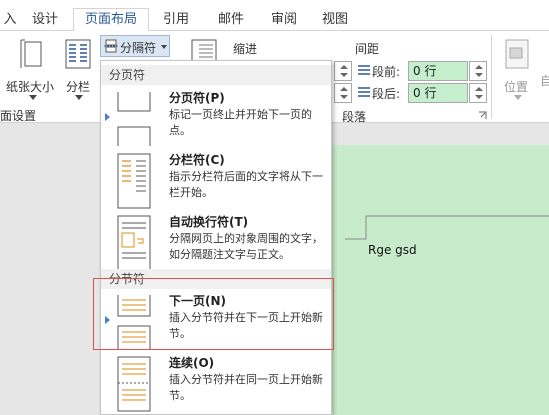  What do you see at coordinates (216, 75) in the screenshot?
I see `page-breaks-header: 分页符` at bounding box center [216, 75].